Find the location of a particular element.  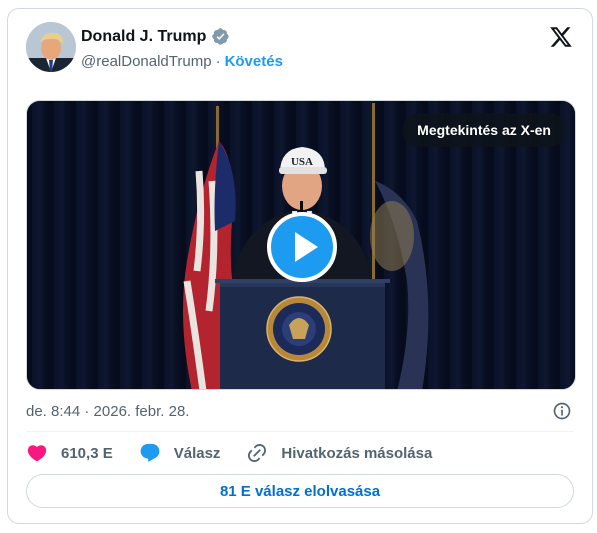

link-icon is located at coordinates (257, 453).